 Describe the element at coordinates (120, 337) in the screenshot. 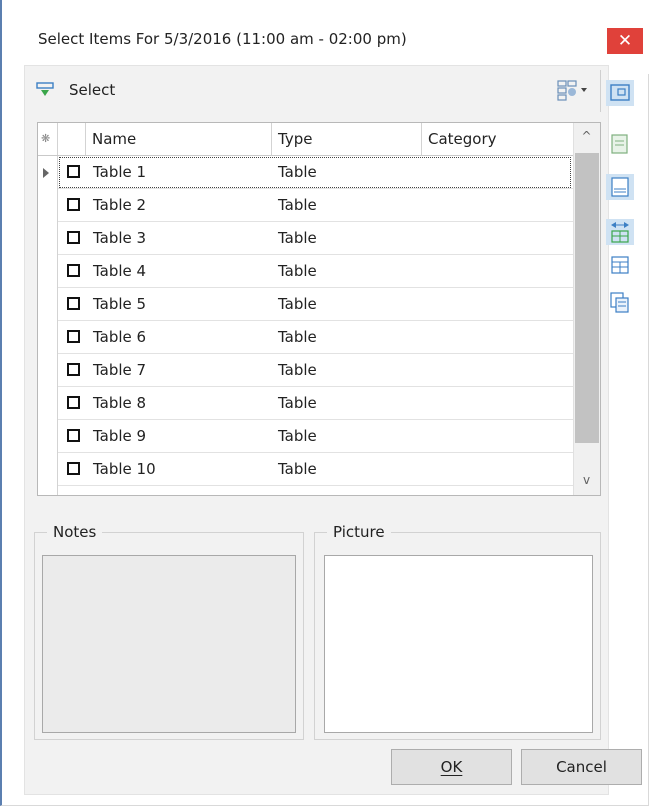

I see `row-name: Table 6` at that location.